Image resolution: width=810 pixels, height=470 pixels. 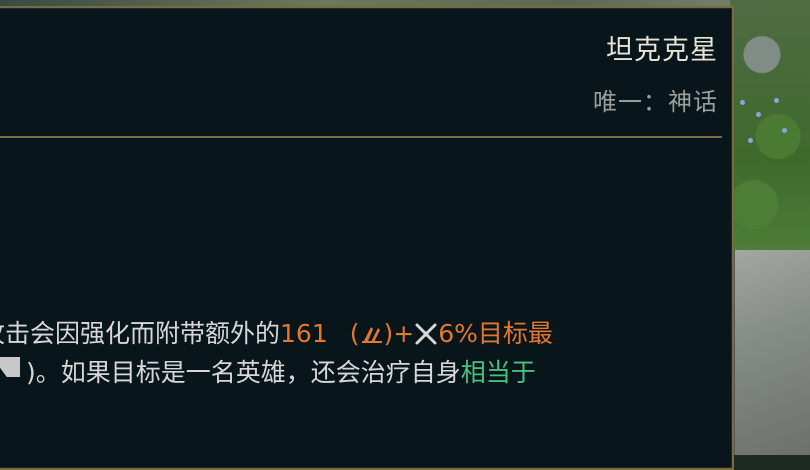 What do you see at coordinates (771, 352) in the screenshot?
I see `game-background-stone` at bounding box center [771, 352].